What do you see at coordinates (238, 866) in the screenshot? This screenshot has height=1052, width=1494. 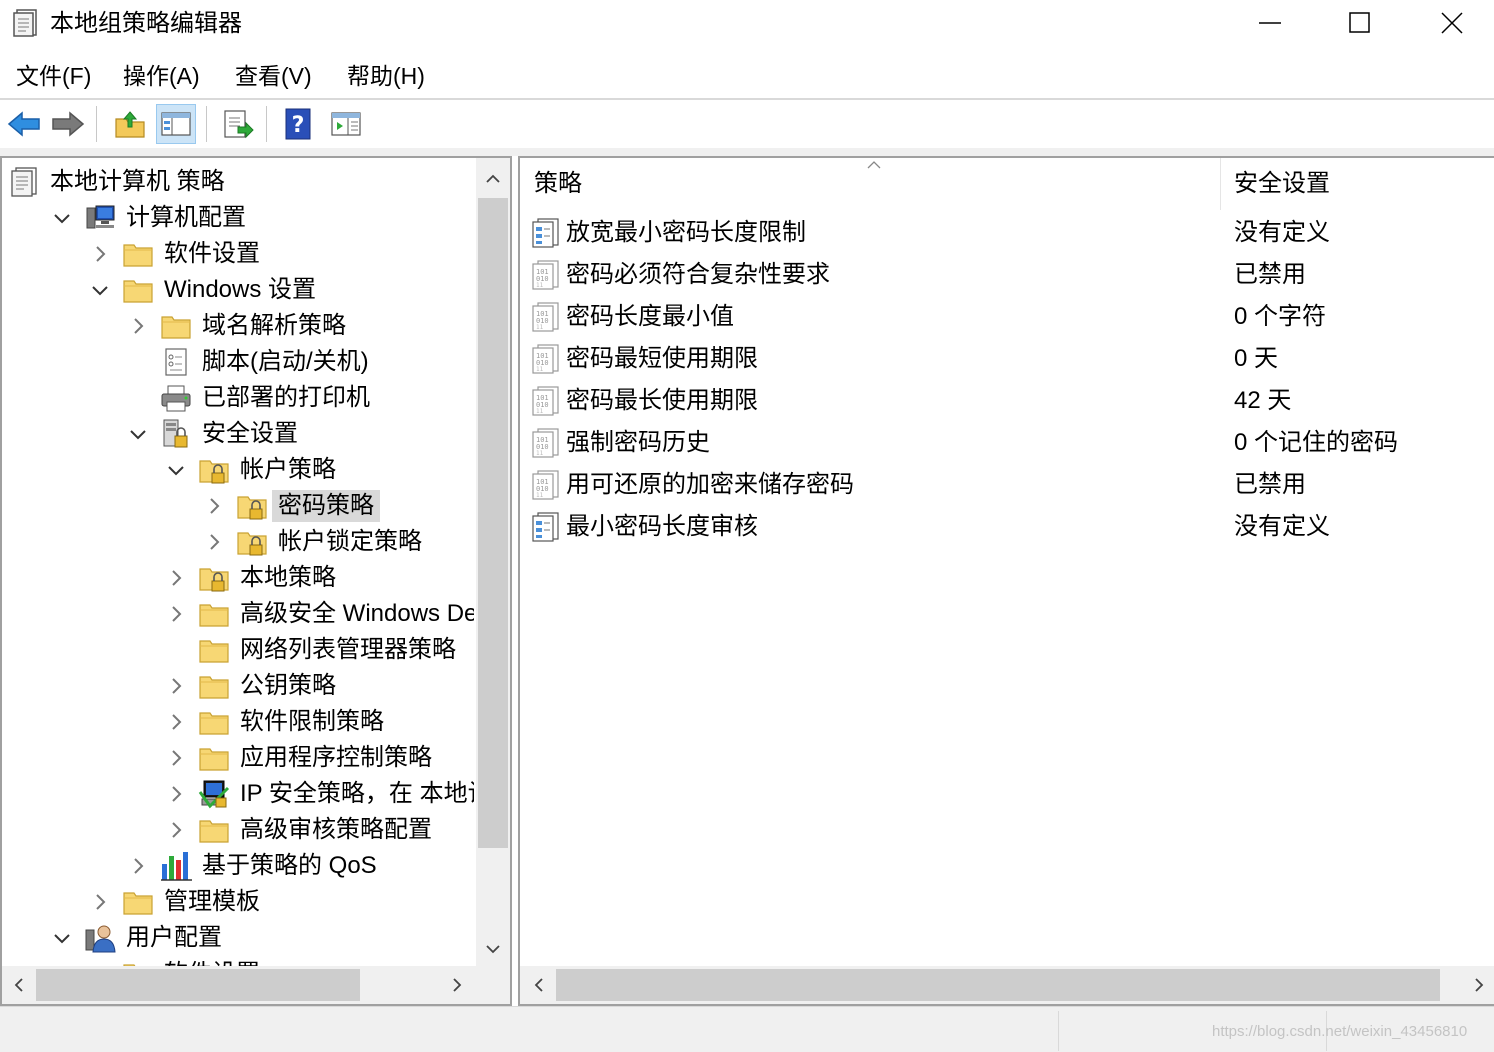 I see `tree-item: 基于策略的 QoS` at bounding box center [238, 866].